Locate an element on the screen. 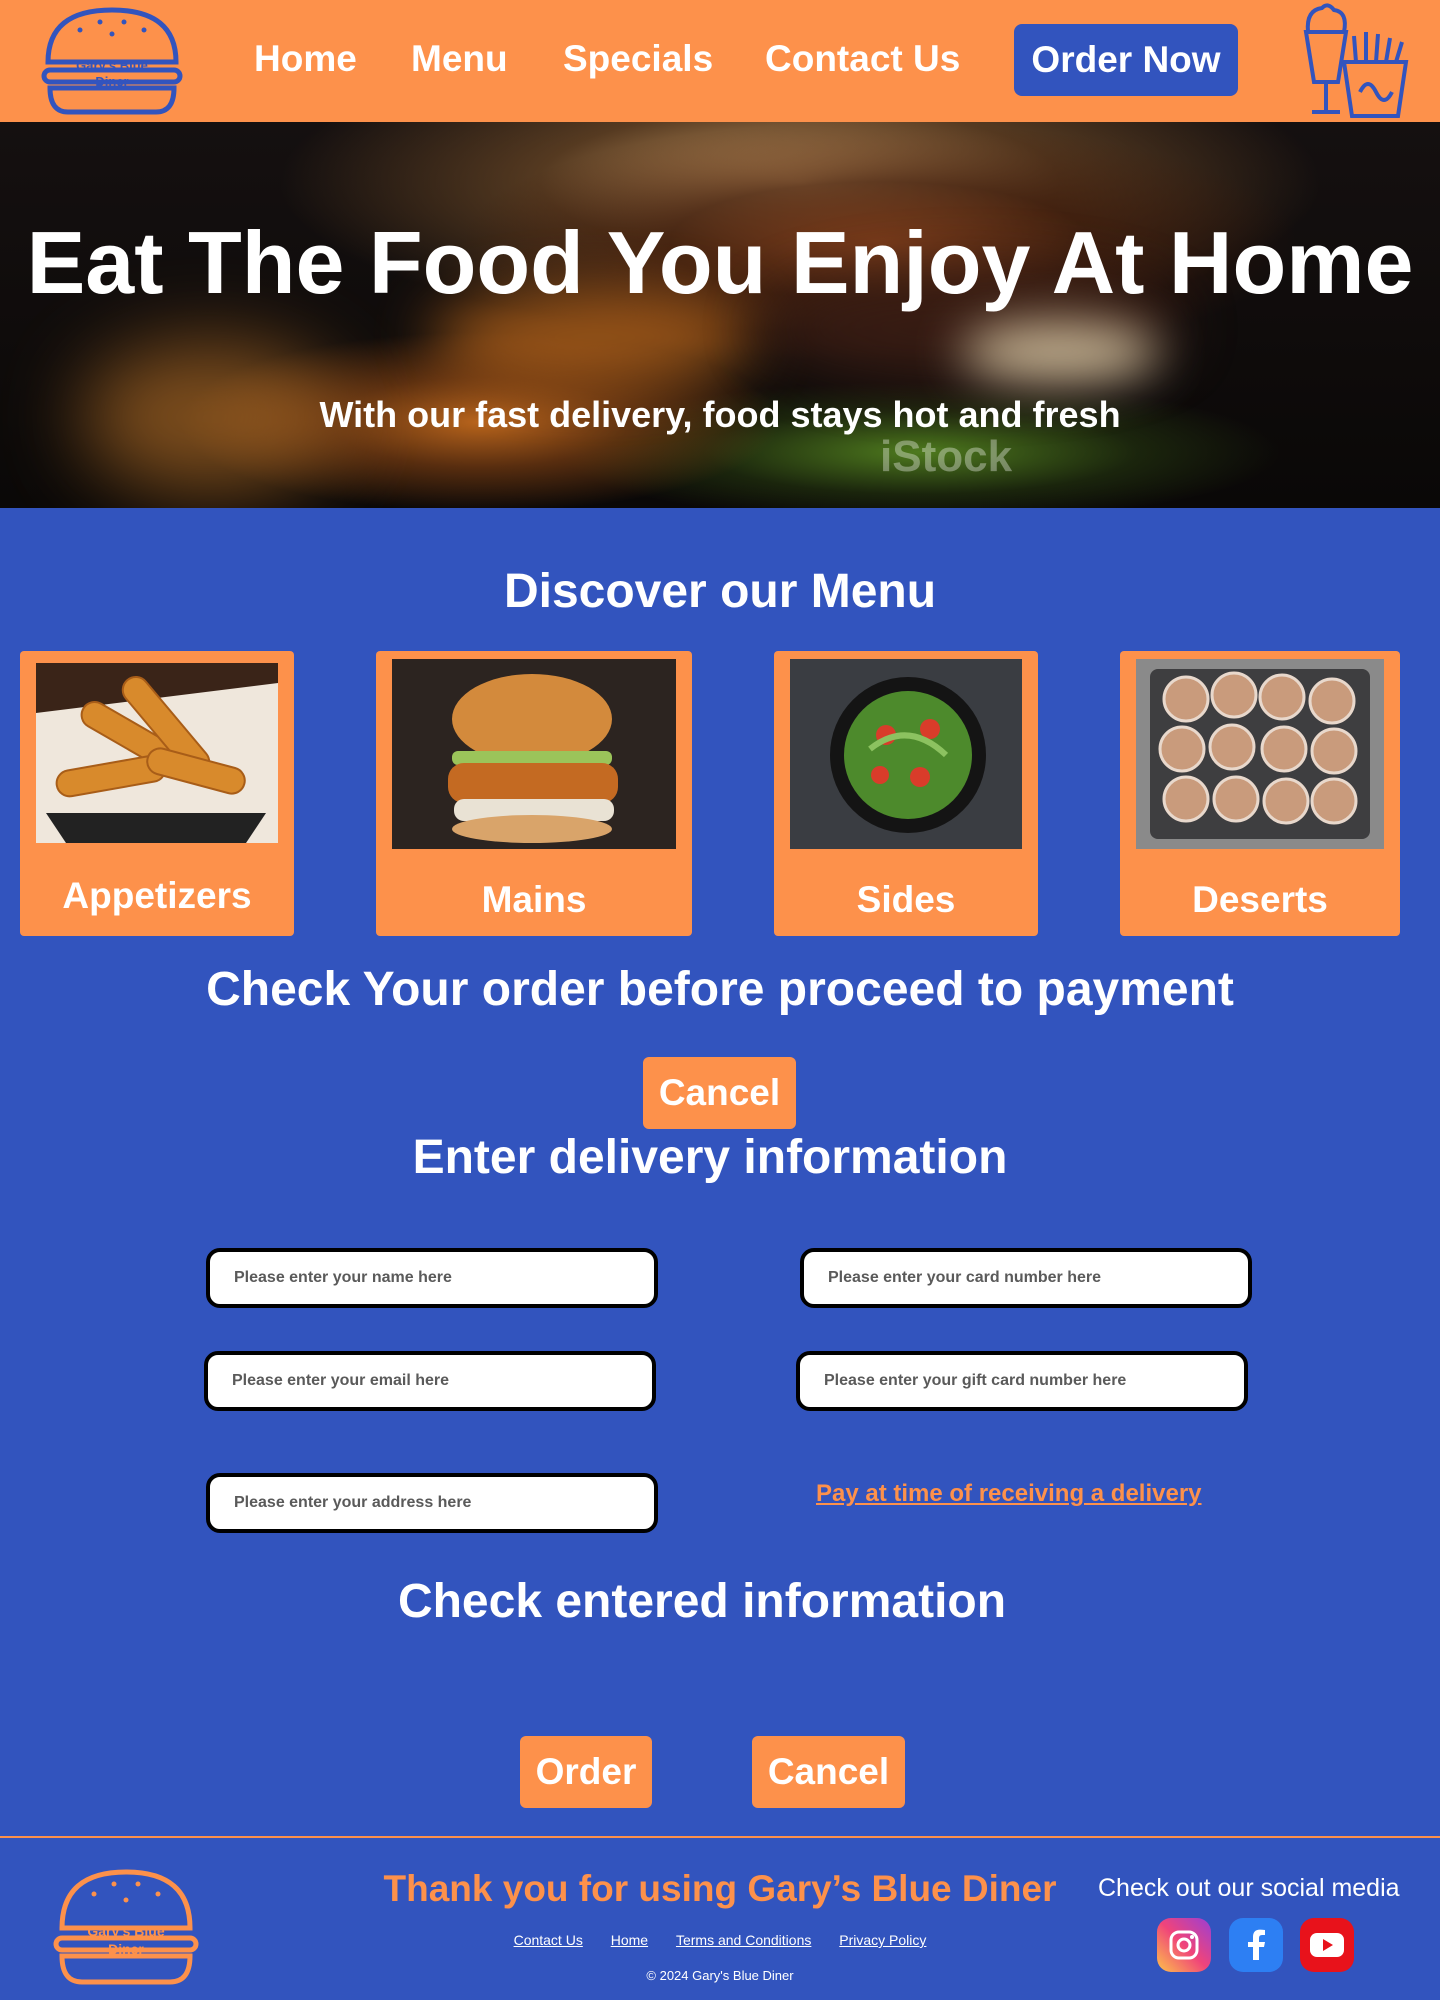 The image size is (1440, 2000). footer-link-terms: Terms and Conditions is located at coordinates (743, 1940).